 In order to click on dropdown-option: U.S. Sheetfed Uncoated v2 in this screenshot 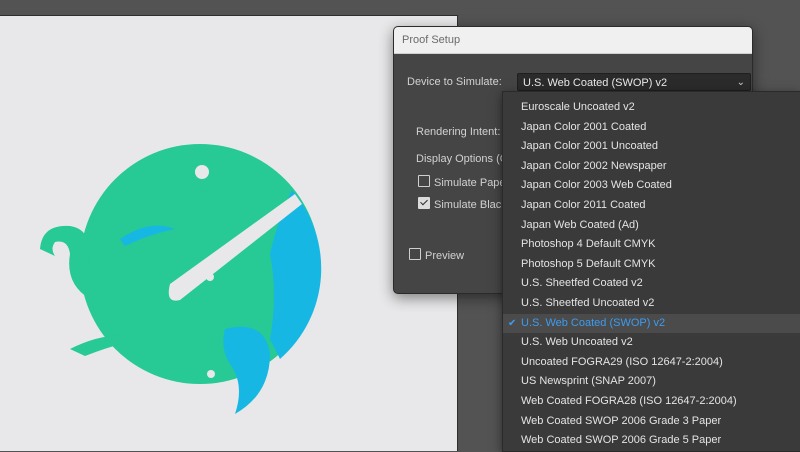, I will do `click(651, 304)`.